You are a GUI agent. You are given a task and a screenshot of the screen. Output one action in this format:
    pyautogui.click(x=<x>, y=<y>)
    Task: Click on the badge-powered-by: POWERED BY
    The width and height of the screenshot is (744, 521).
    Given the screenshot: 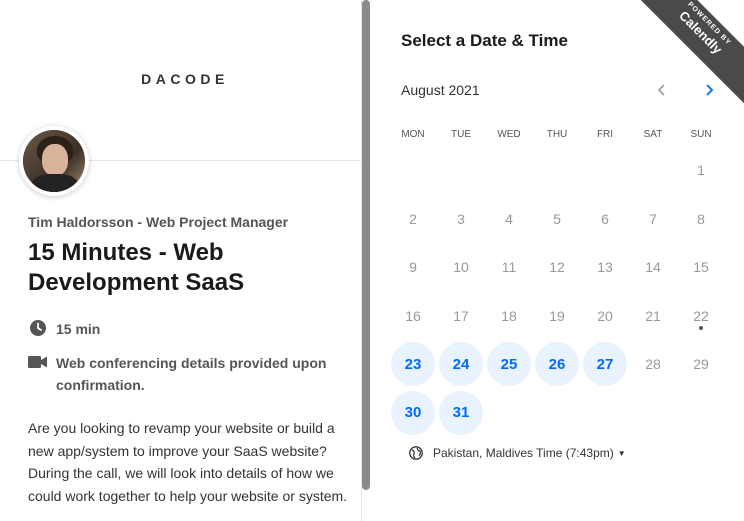 What is the action you would take?
    pyautogui.click(x=709, y=23)
    